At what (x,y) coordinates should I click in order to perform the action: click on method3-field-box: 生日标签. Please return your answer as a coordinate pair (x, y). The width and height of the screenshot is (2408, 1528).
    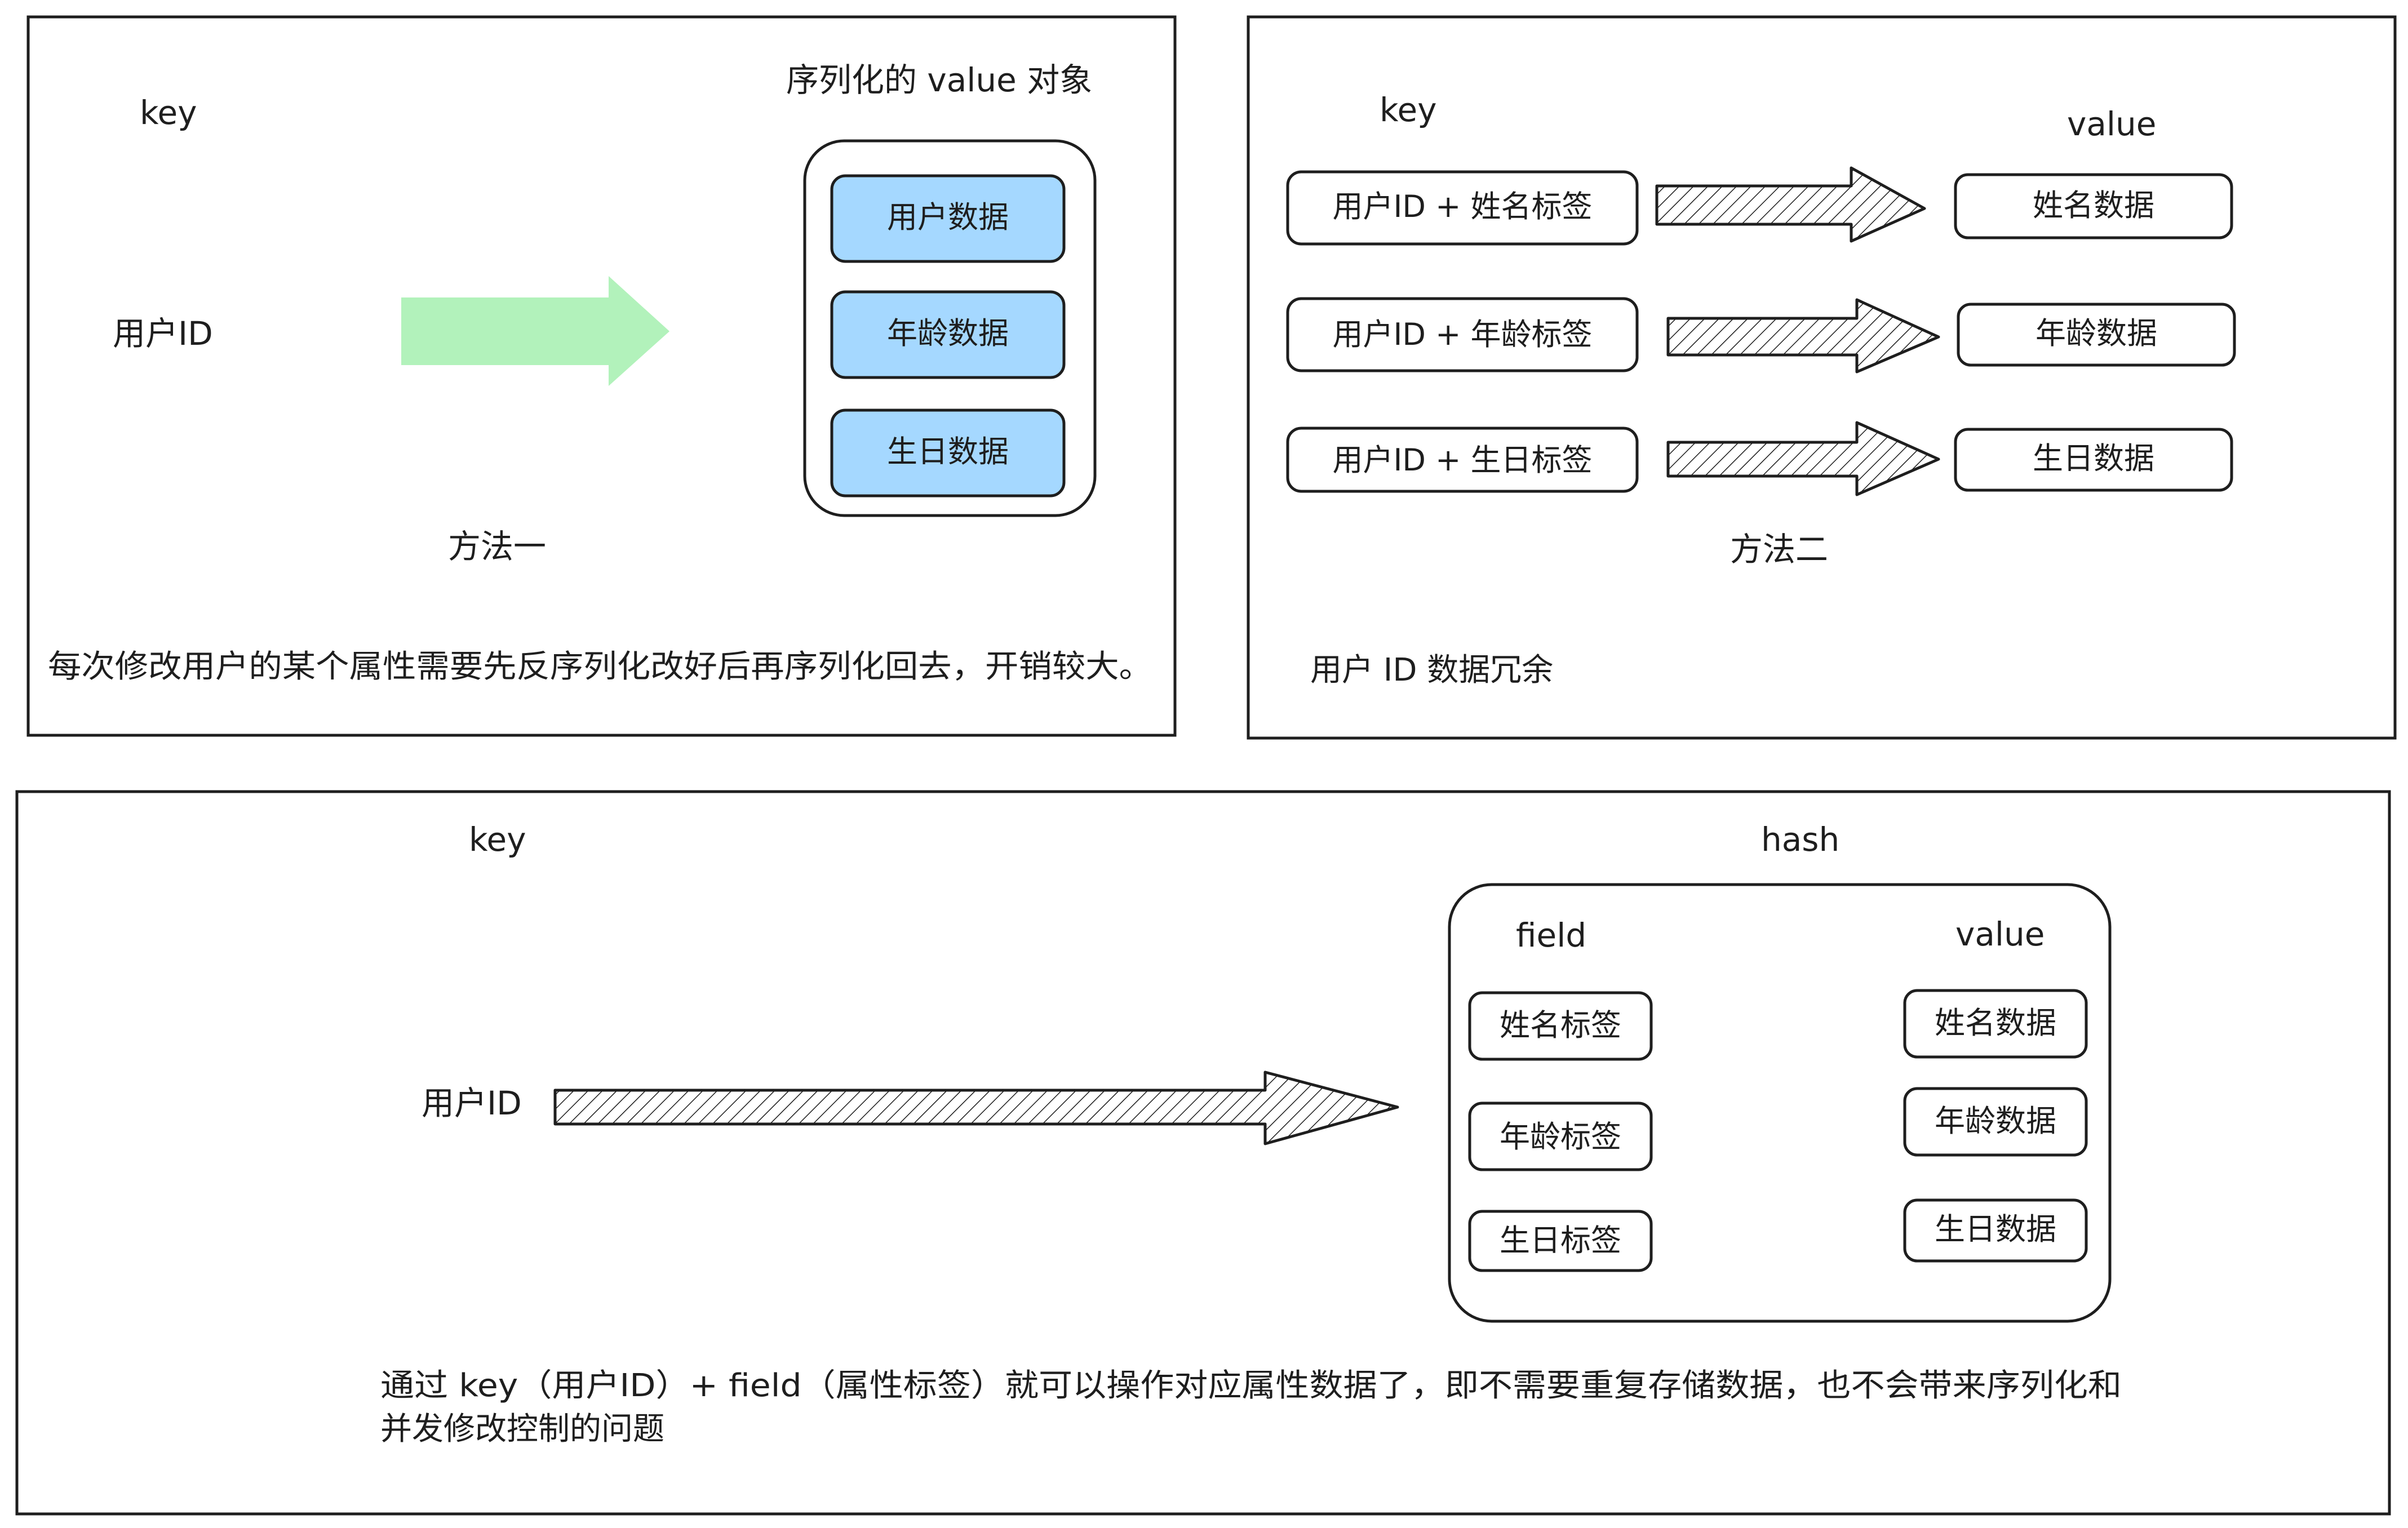
    Looking at the image, I should click on (1560, 1241).